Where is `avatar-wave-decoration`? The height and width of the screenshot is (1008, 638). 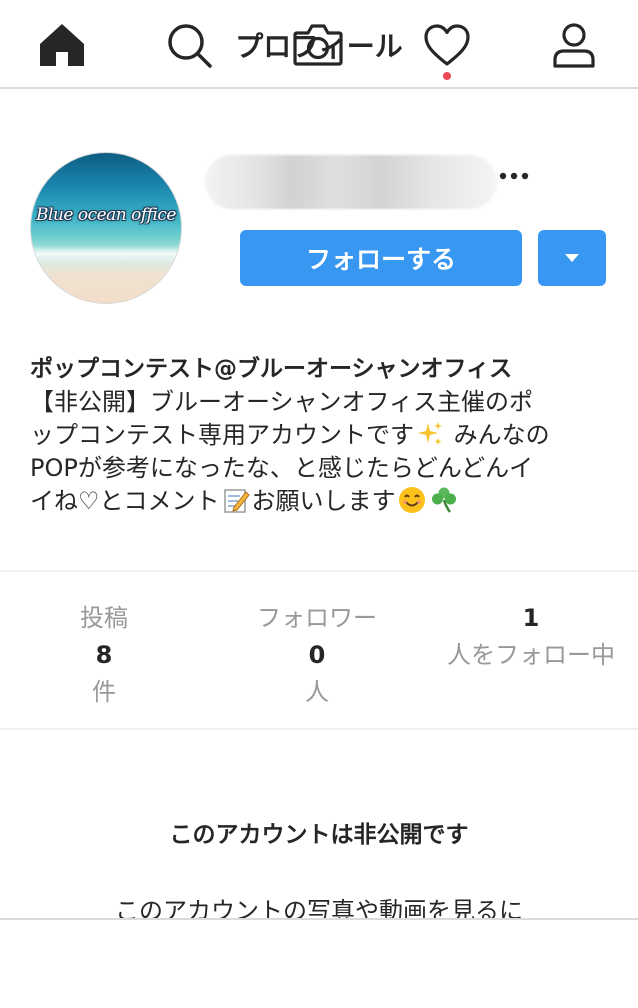 avatar-wave-decoration is located at coordinates (106, 254).